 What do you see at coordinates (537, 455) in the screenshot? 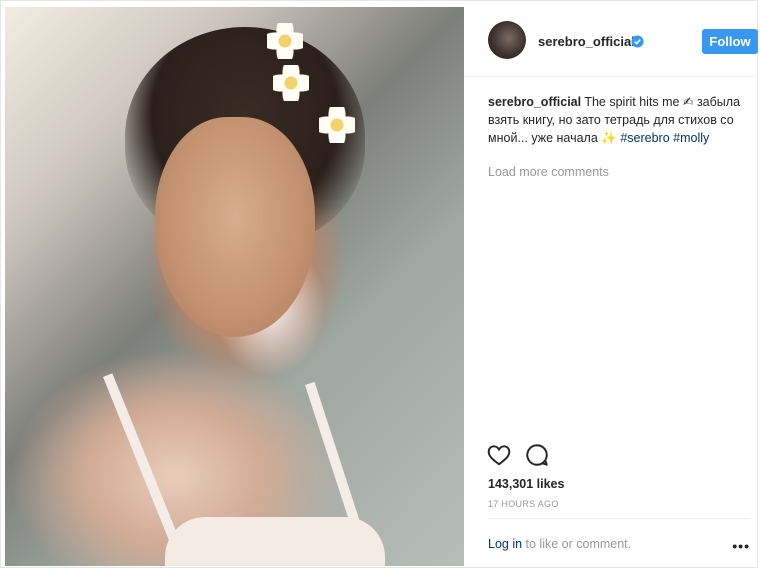
I see `comment-icon` at bounding box center [537, 455].